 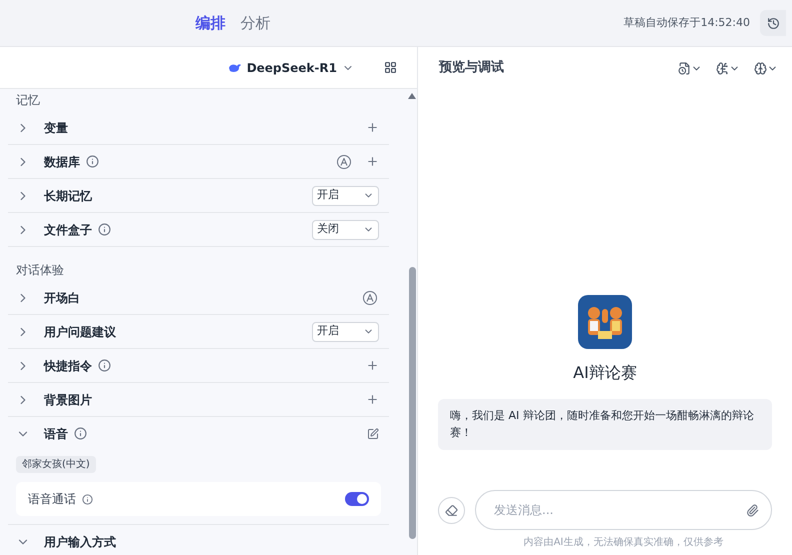 What do you see at coordinates (255, 23) in the screenshot?
I see `top-tab: 分析` at bounding box center [255, 23].